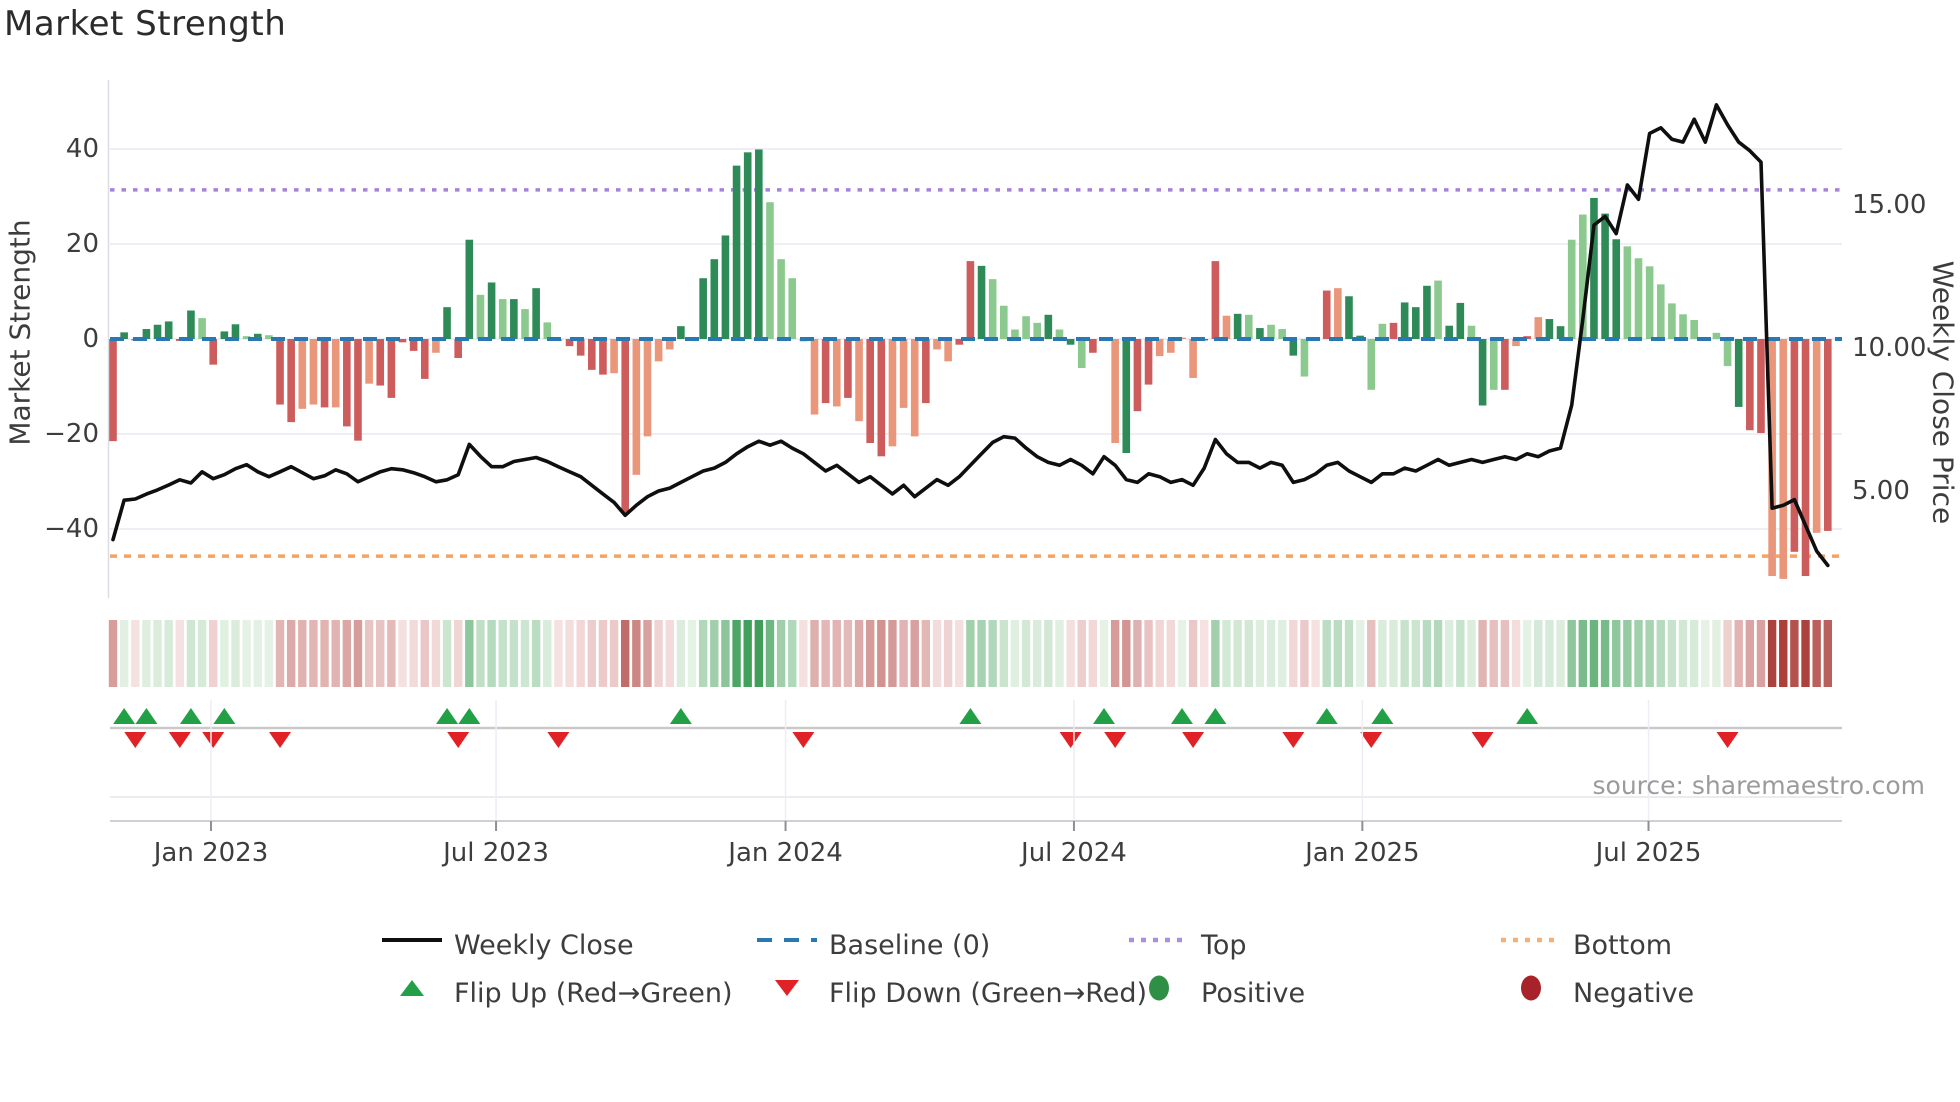 The width and height of the screenshot is (1960, 1102). Describe the element at coordinates (950, 993) in the screenshot. I see `legend-flip-down: Flip Down (Green→Red)` at that location.